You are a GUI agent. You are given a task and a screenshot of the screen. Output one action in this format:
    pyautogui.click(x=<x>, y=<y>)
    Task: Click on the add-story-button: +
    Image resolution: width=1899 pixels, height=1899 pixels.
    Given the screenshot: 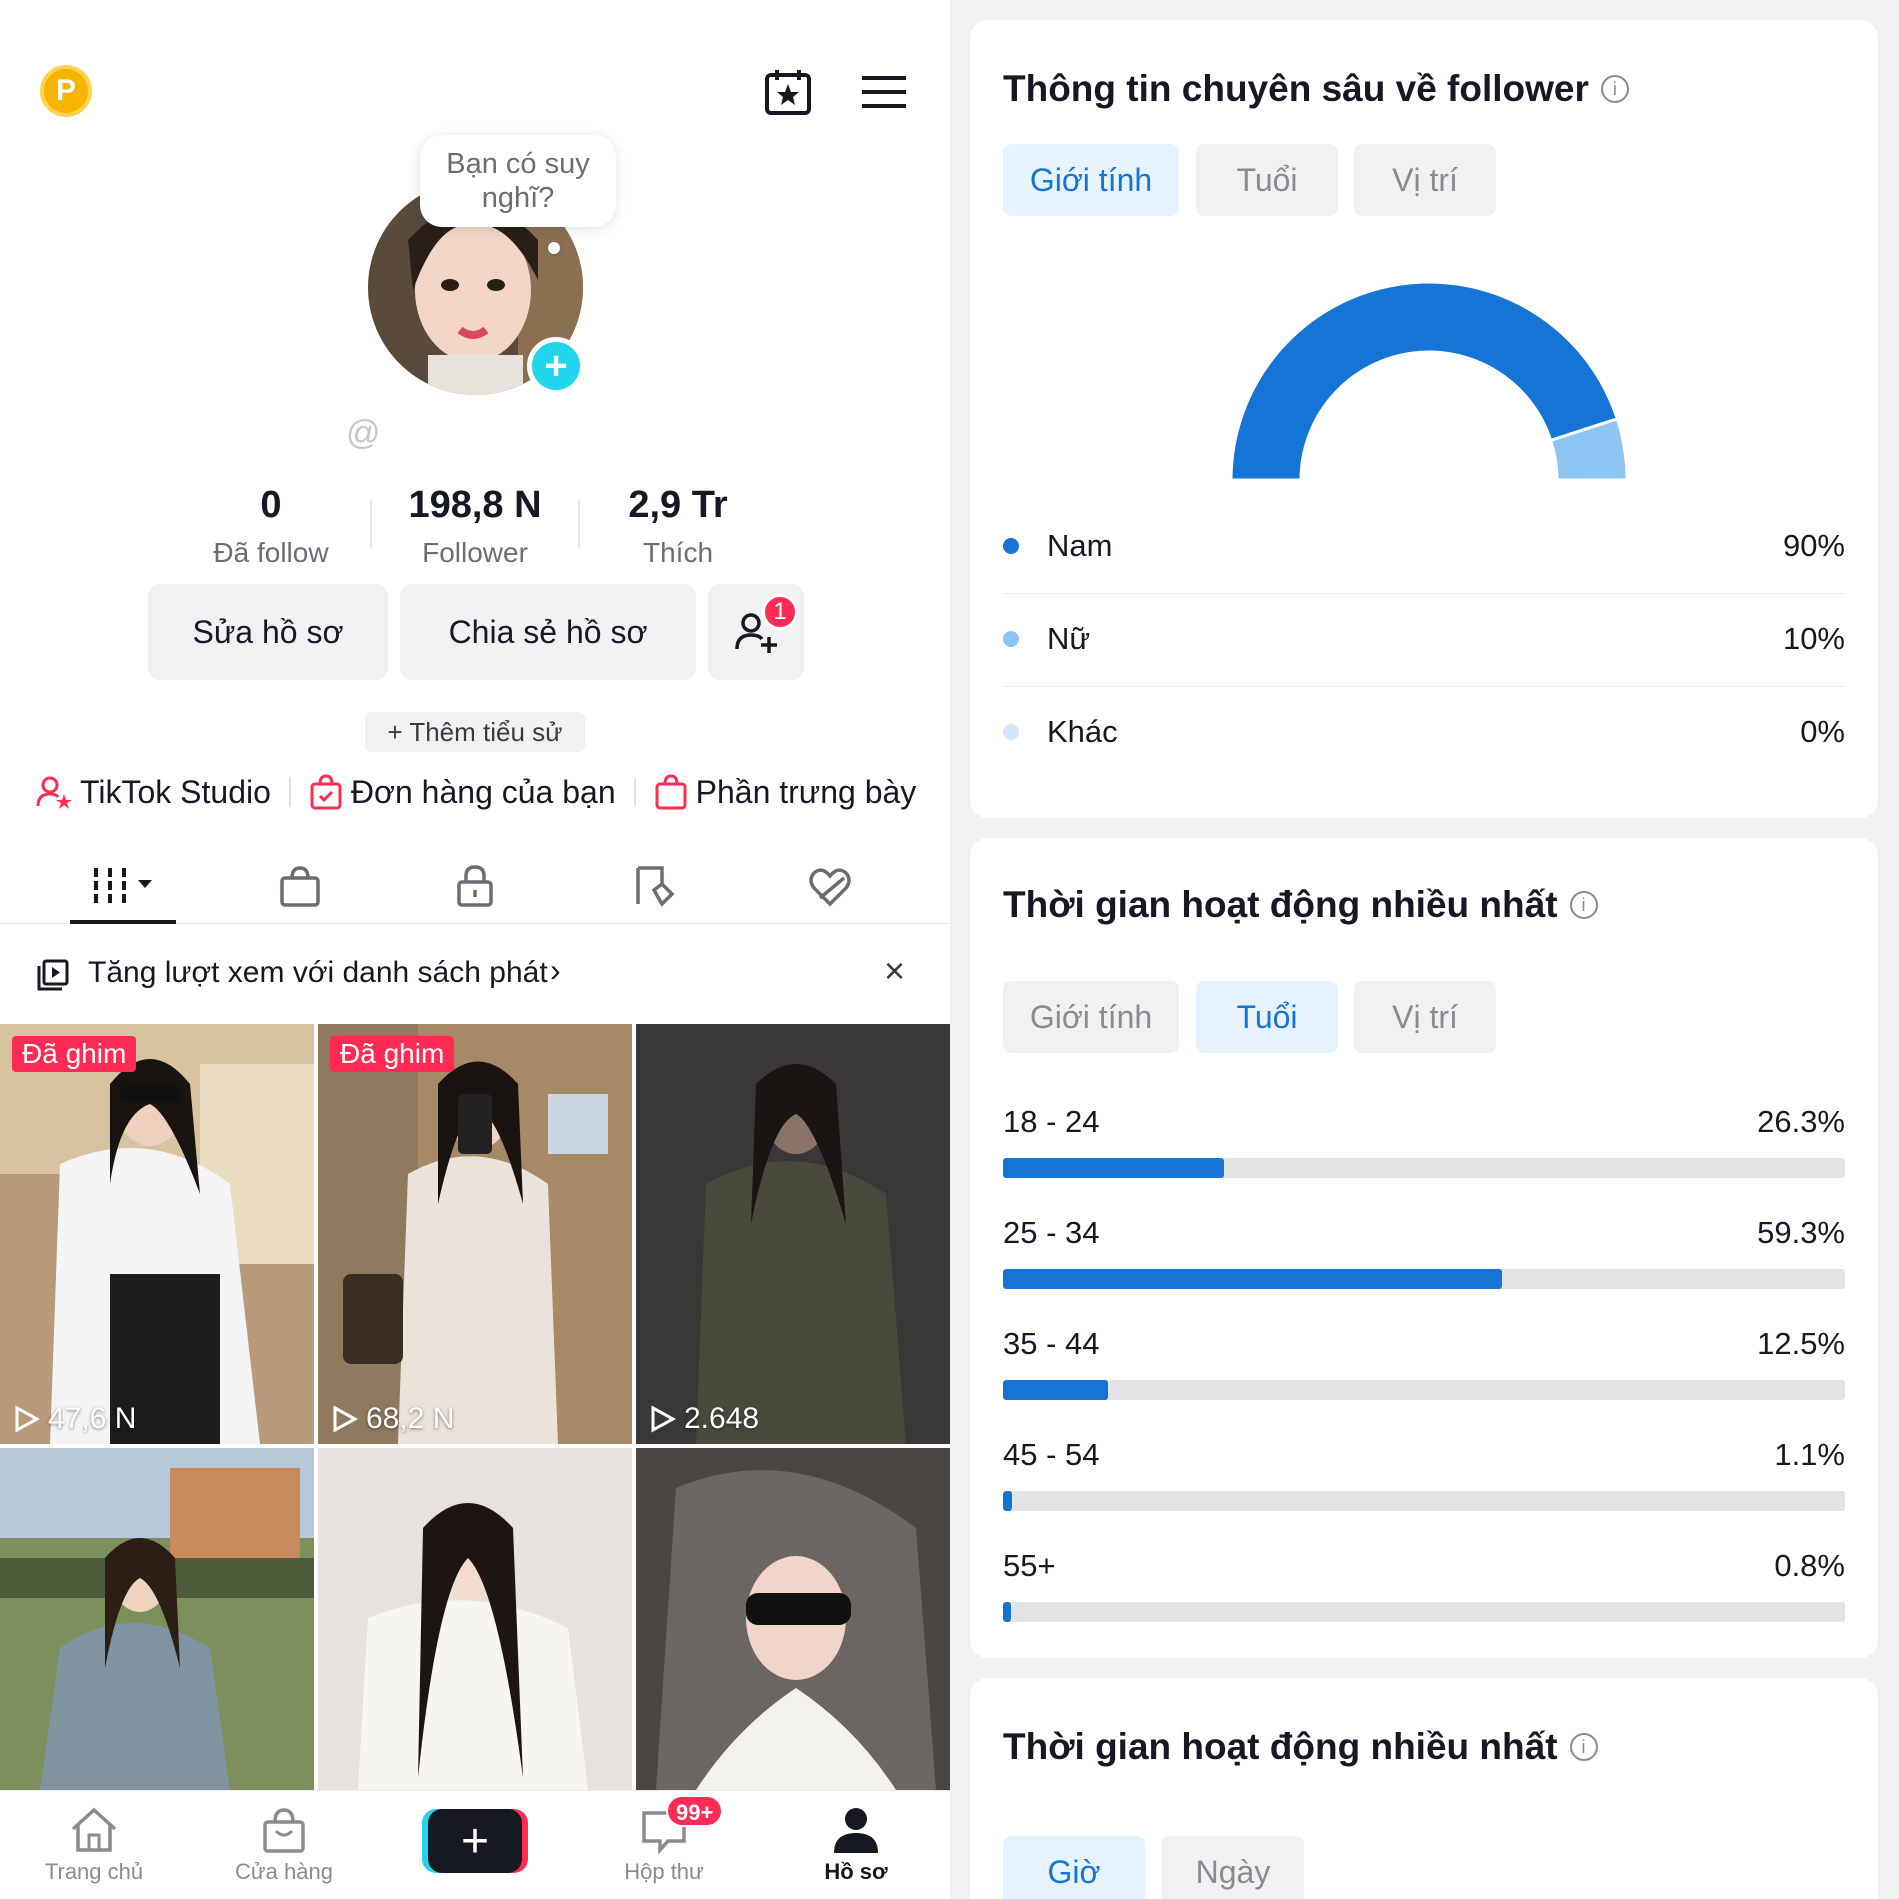 What is the action you would take?
    pyautogui.click(x=556, y=366)
    